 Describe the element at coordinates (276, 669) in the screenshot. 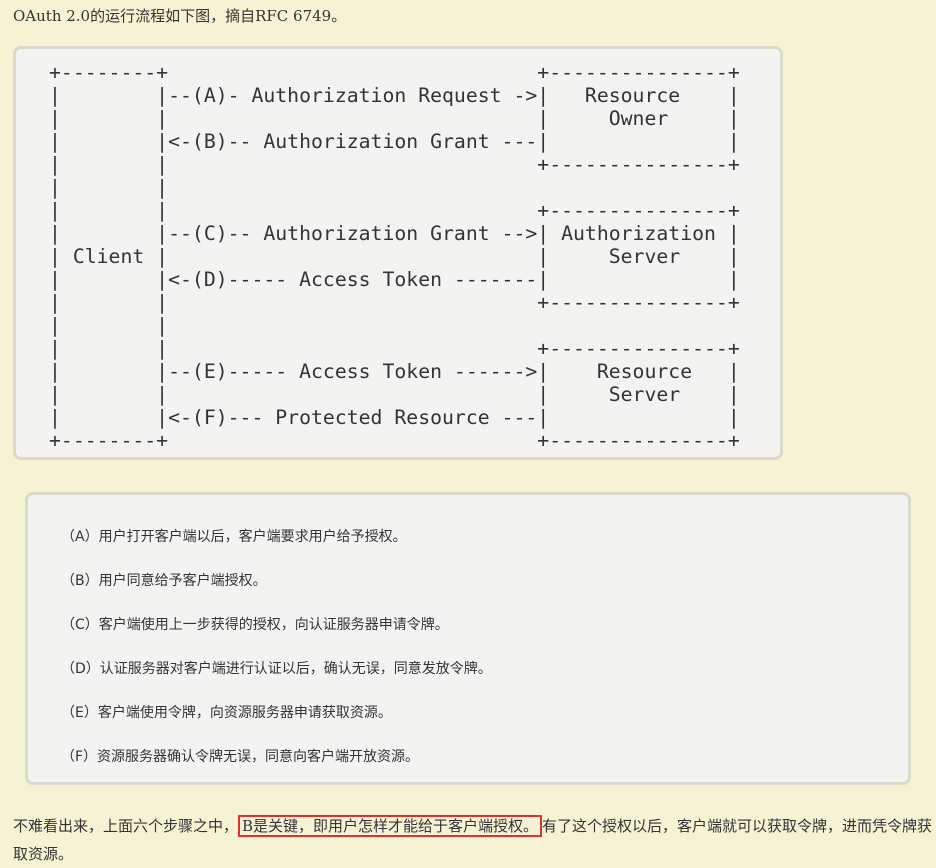

I see `step-d: （D）认证服务器对客户端进行认证以后，确认无误，同意发放令牌。` at that location.